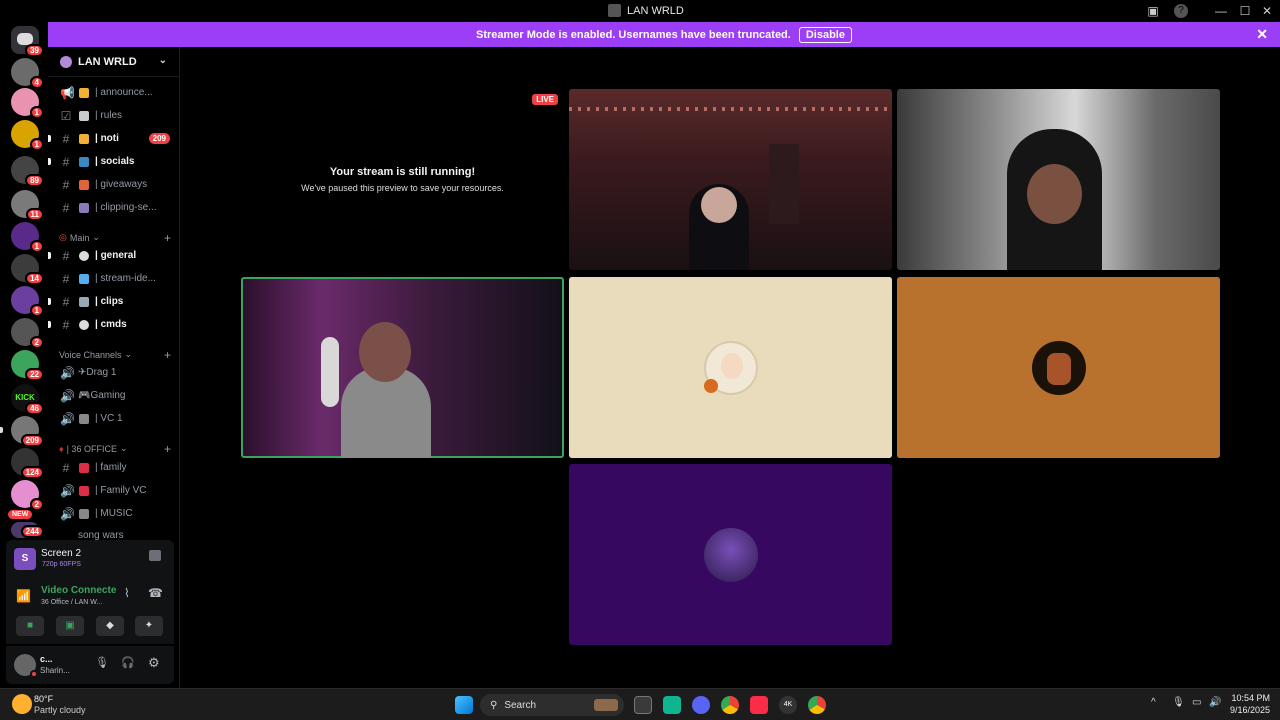 This screenshot has width=1280, height=720. What do you see at coordinates (25, 559) in the screenshot?
I see `screen-avatar: S` at bounding box center [25, 559].